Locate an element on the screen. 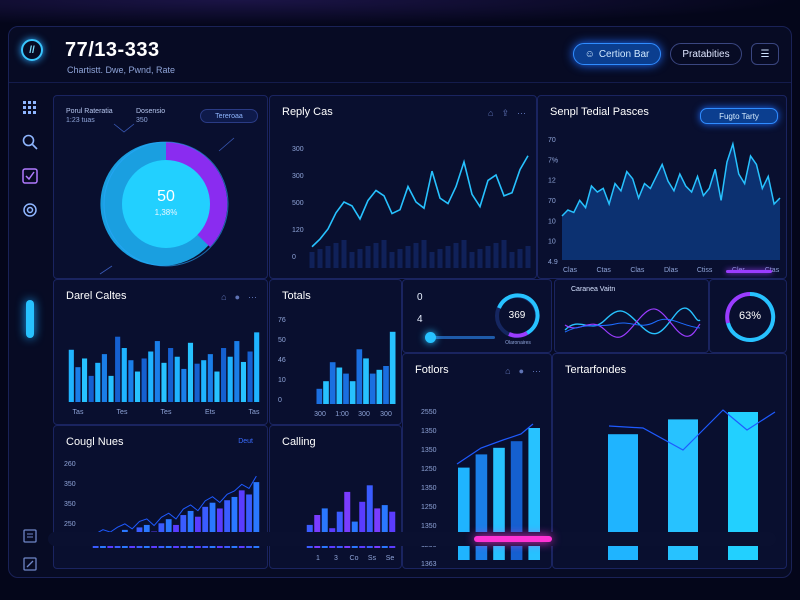 The height and width of the screenshot is (600, 800). bottom-scroll-thumb is located at coordinates (513, 539).